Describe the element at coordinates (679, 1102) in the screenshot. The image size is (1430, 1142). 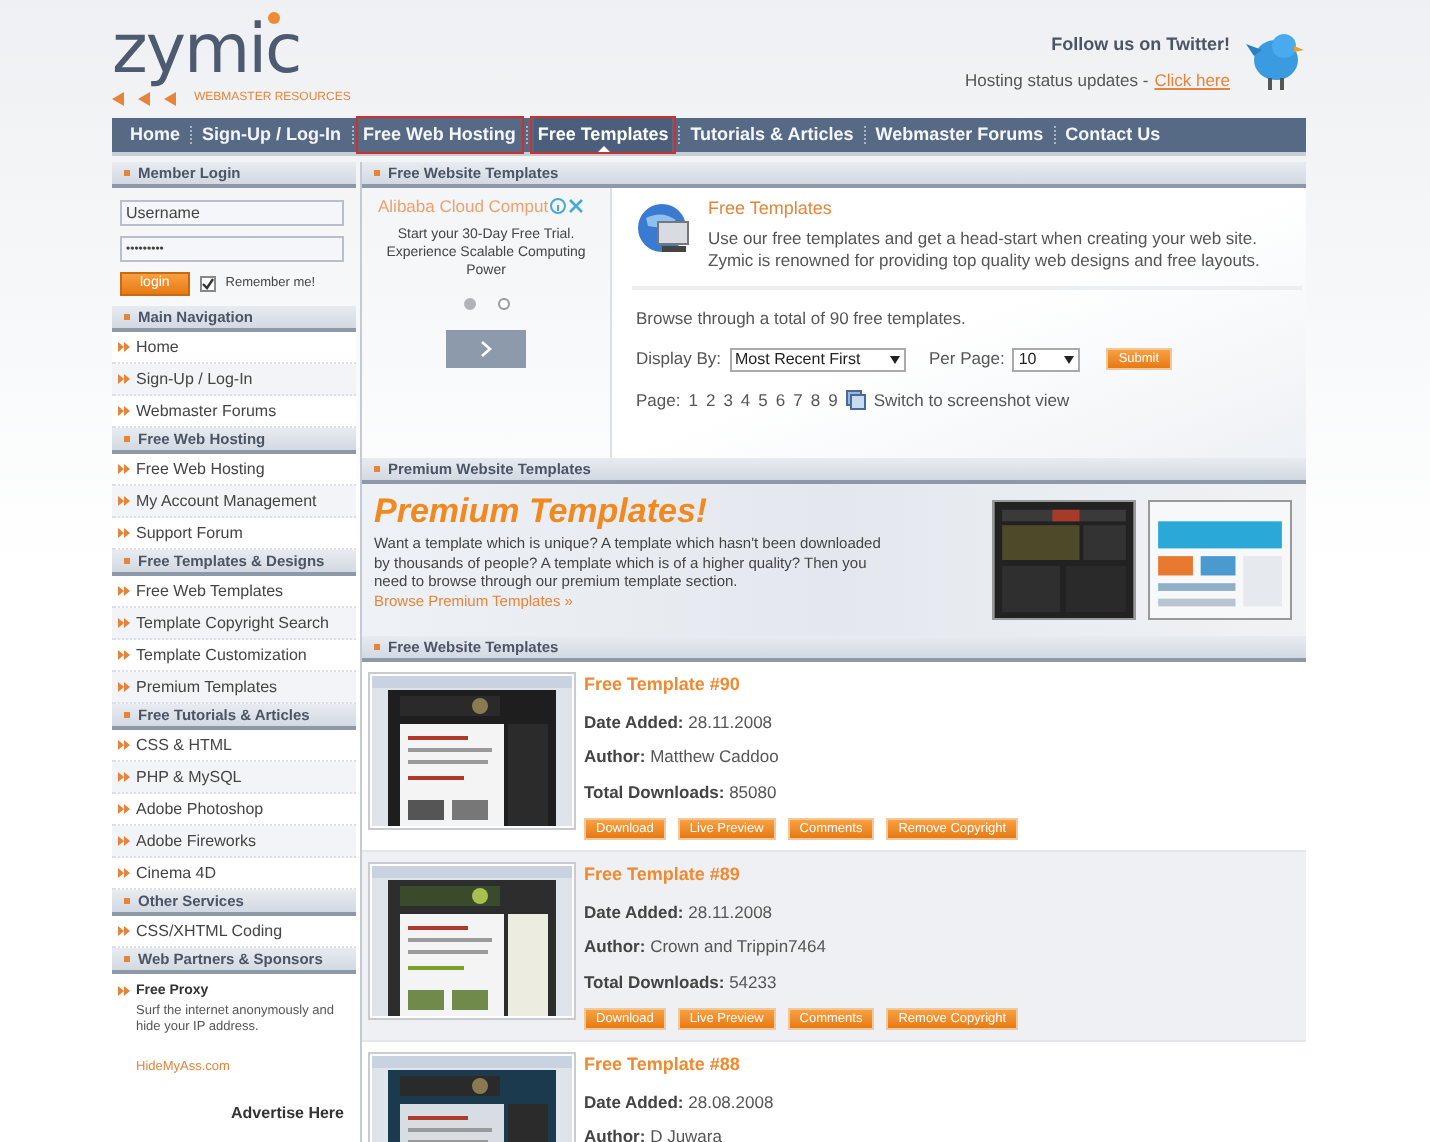
I see `template-detail: Date Added: 28.08.2008` at that location.